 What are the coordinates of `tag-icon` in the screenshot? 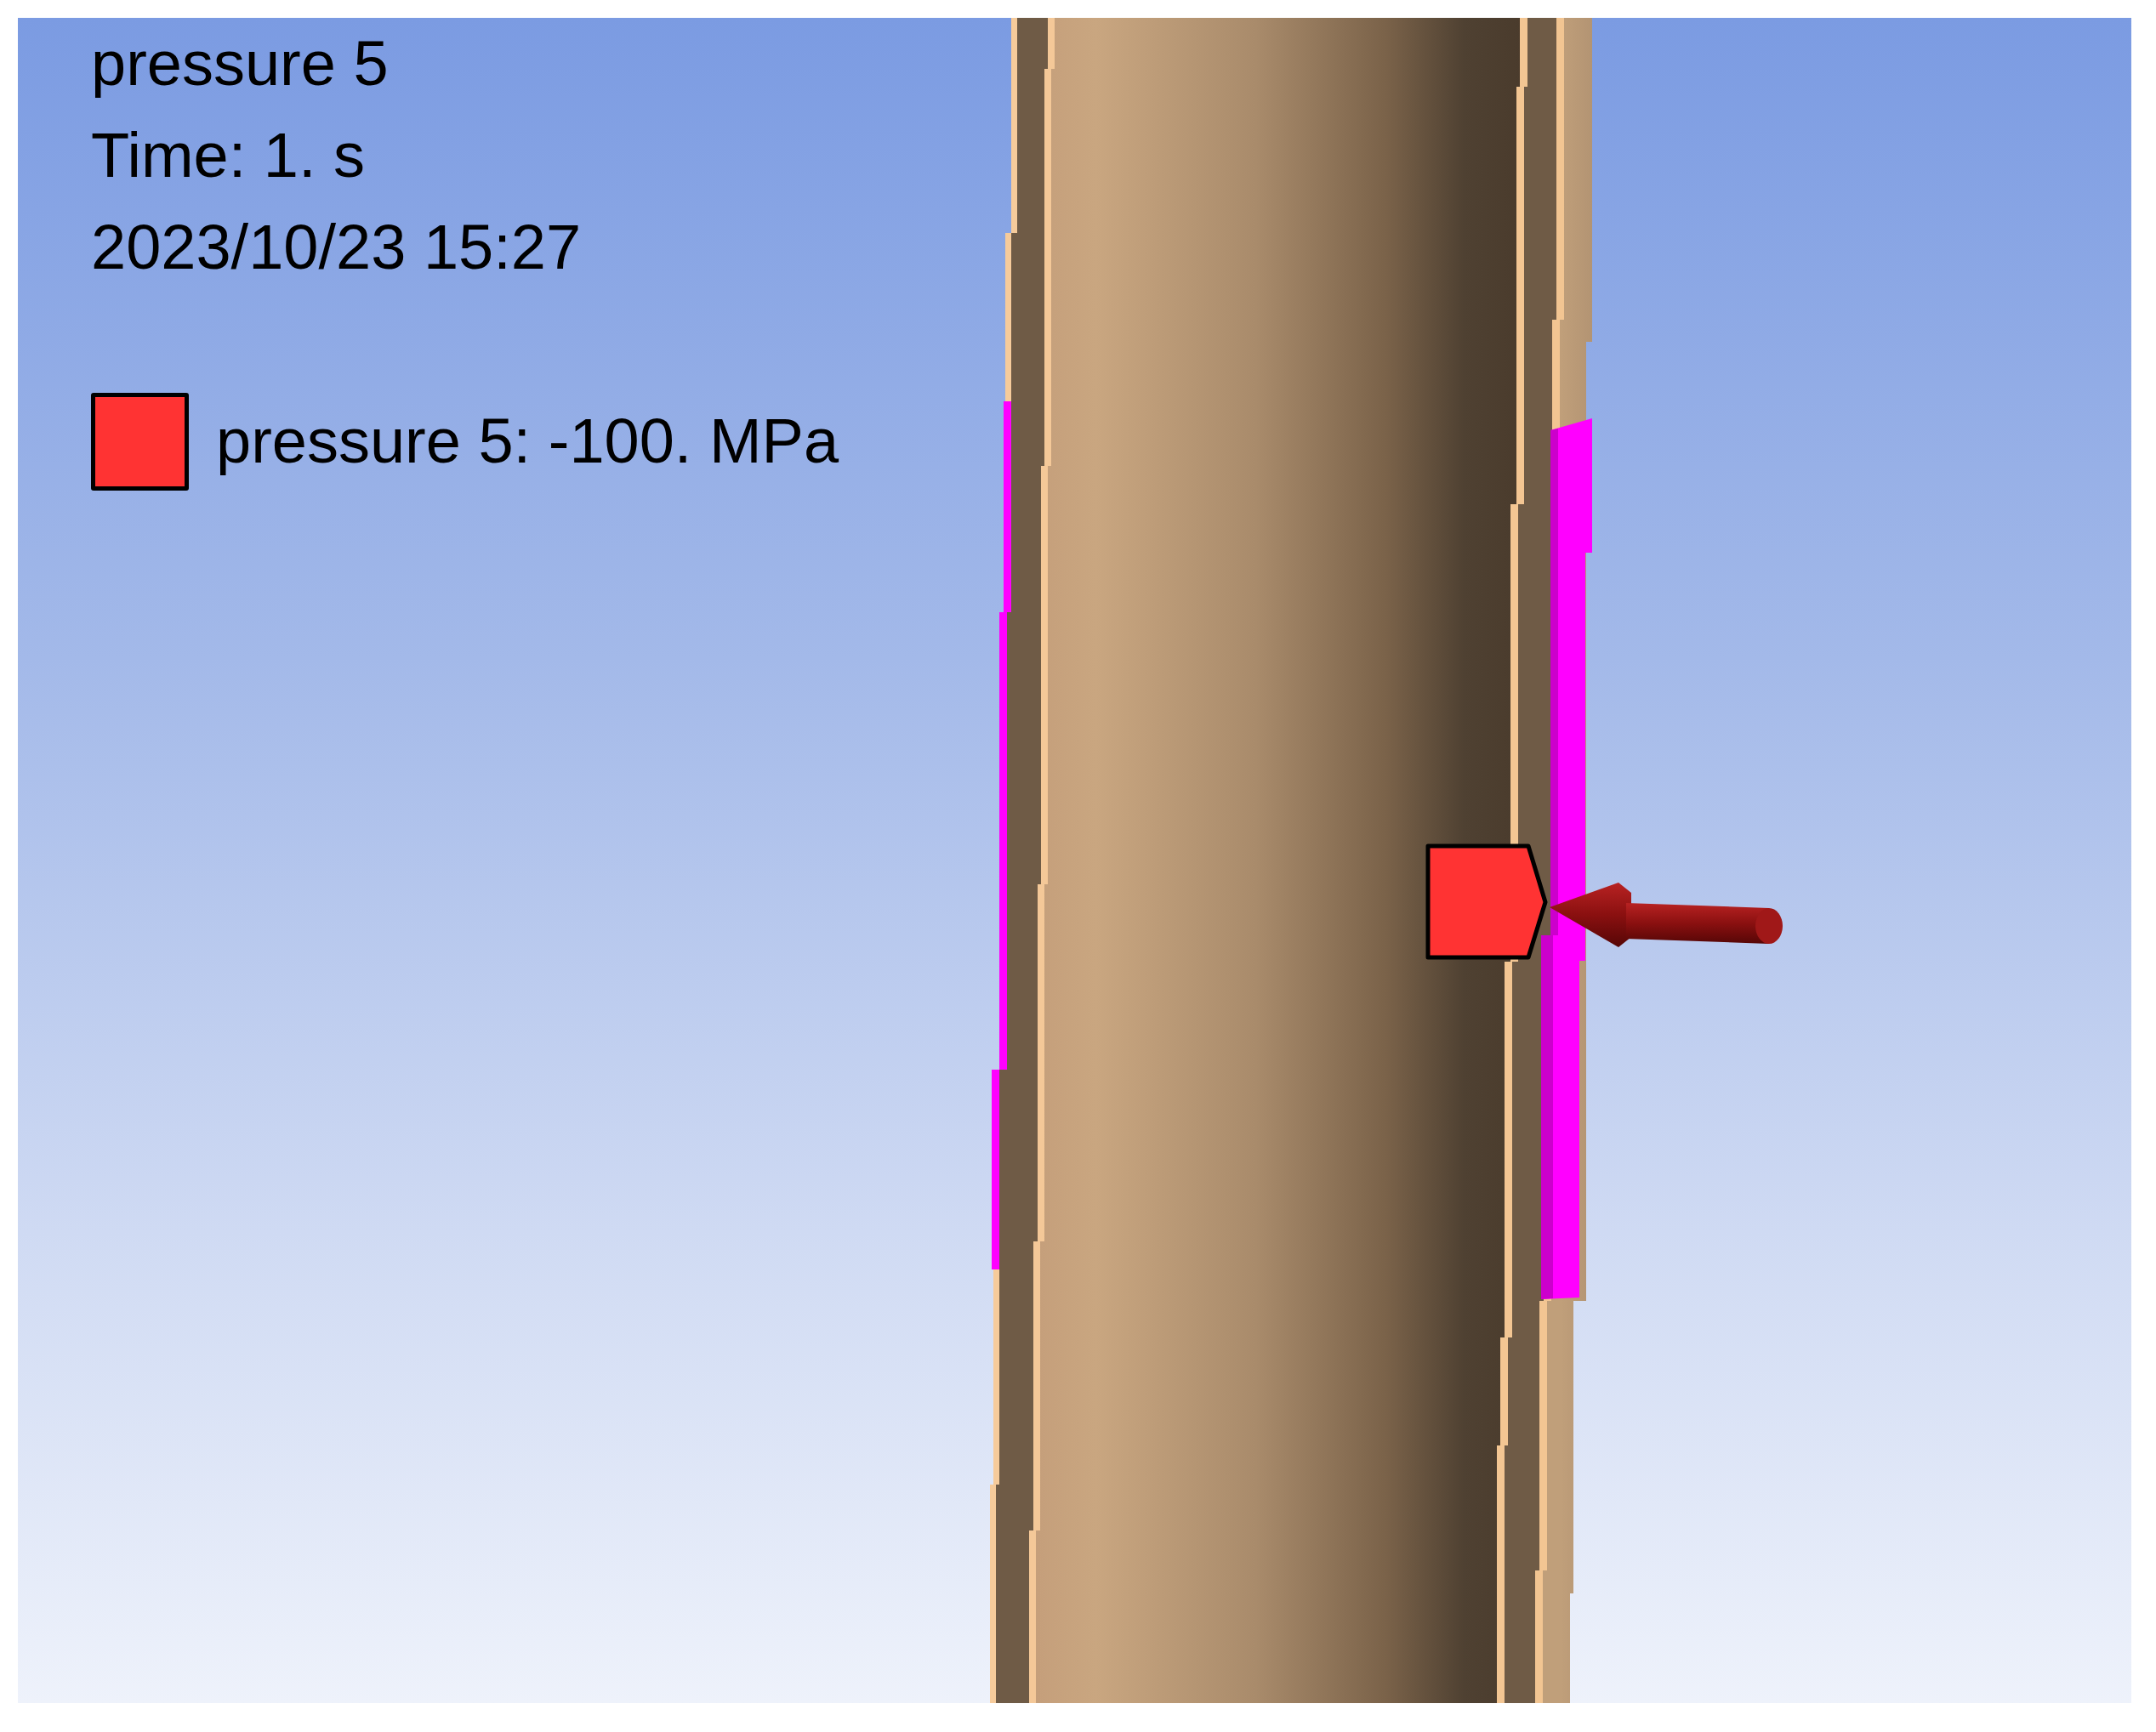 It's located at (1487, 901).